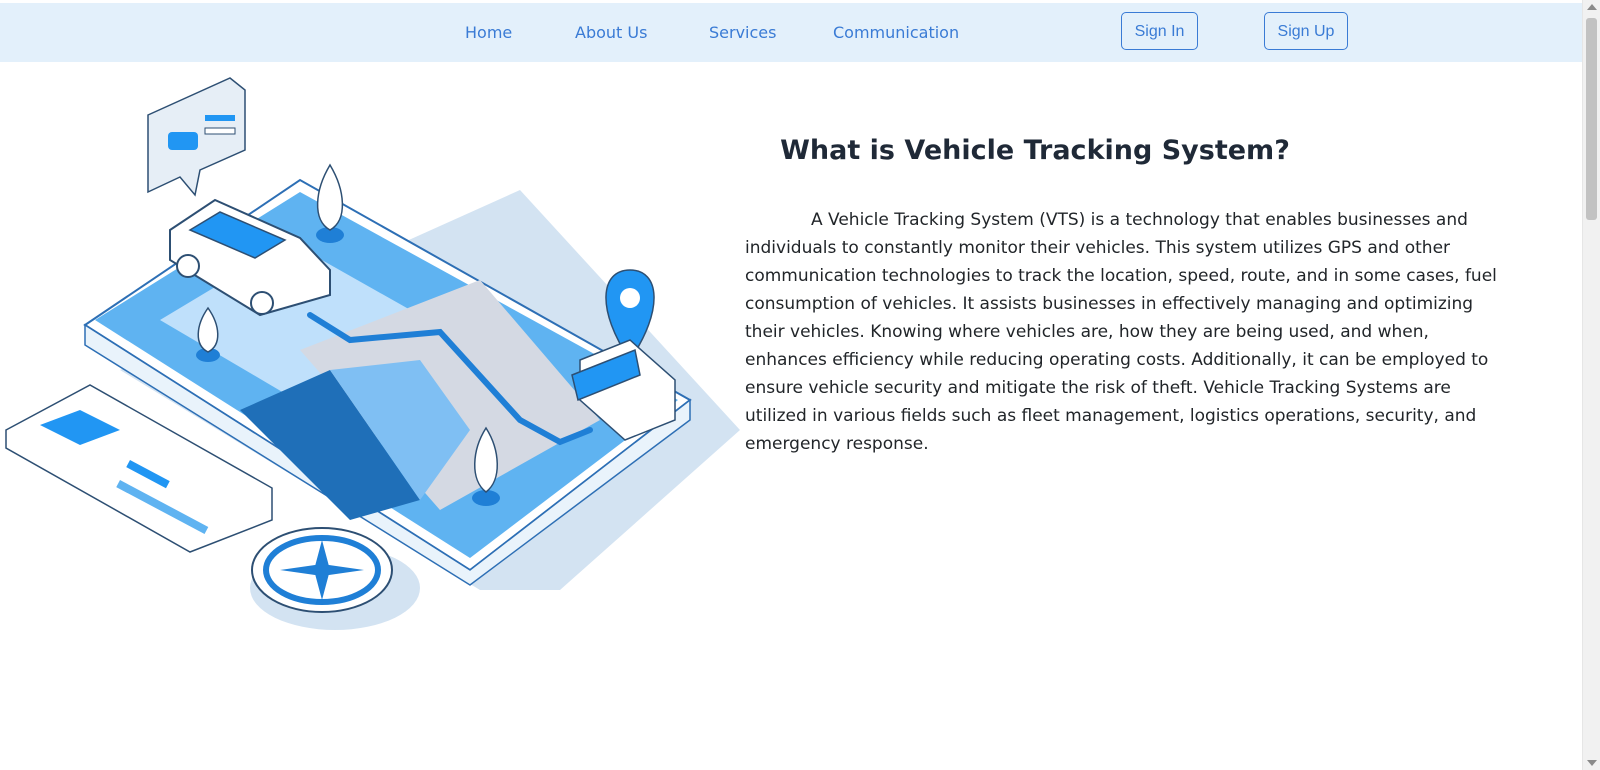  Describe the element at coordinates (1306, 31) in the screenshot. I see `sign-up-button: Sign Up` at that location.